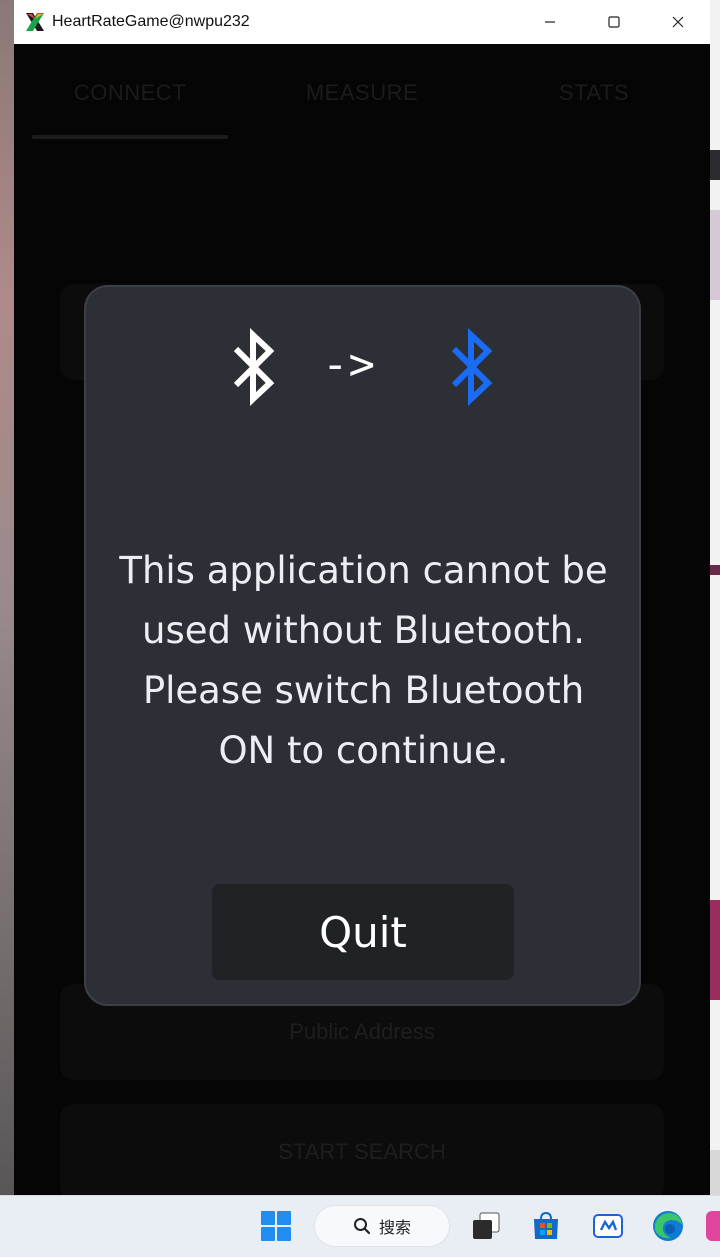  I want to click on bluetooth-on-icon, so click(473, 369).